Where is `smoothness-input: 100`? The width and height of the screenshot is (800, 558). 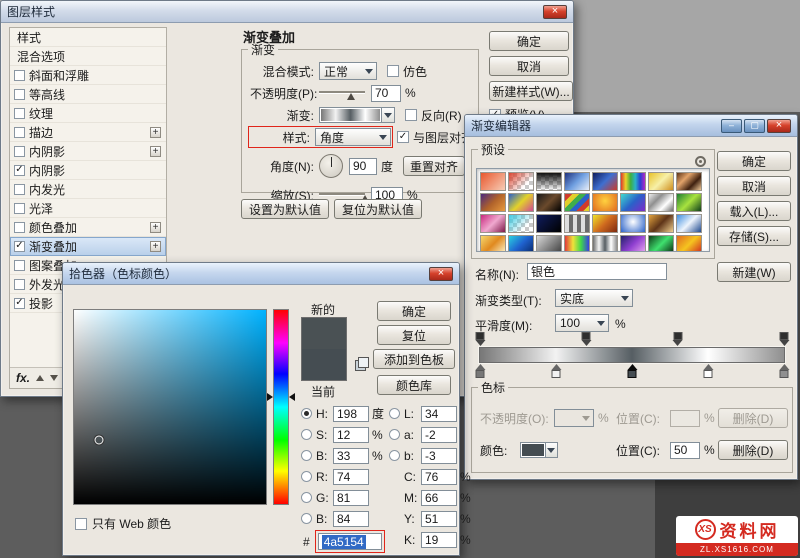 smoothness-input: 100 is located at coordinates (582, 323).